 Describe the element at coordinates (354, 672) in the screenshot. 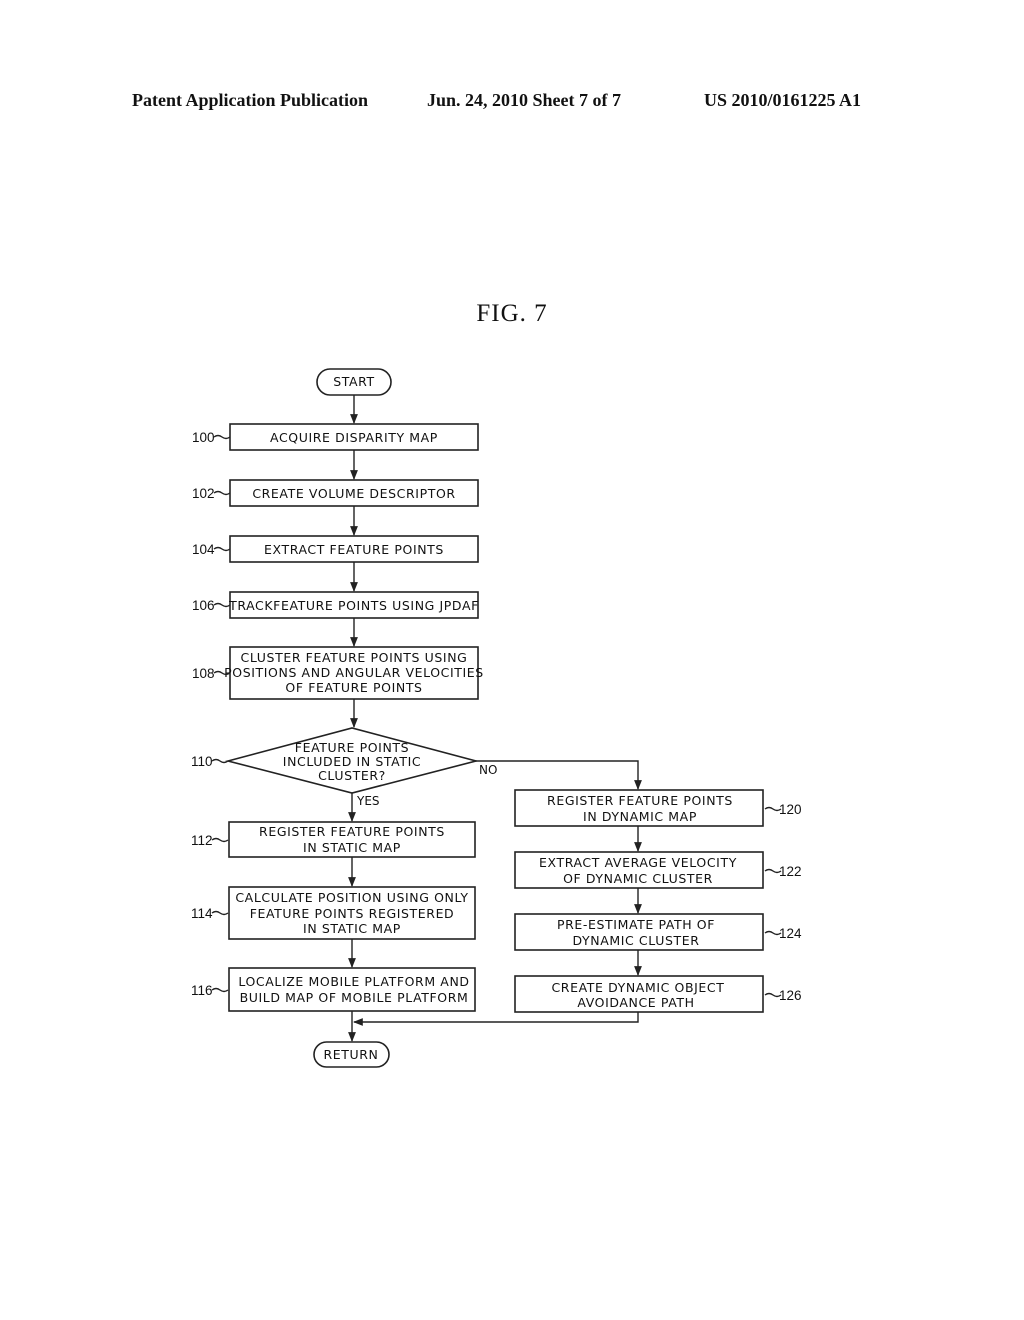

I see `step-108-text-2: POSITIONS AND ANGULAR VELOCITIES` at that location.